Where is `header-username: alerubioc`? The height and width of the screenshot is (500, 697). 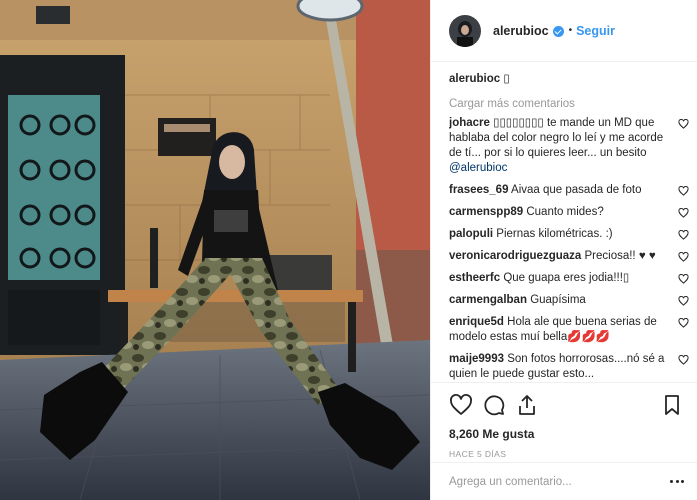
header-username: alerubioc is located at coordinates (521, 31).